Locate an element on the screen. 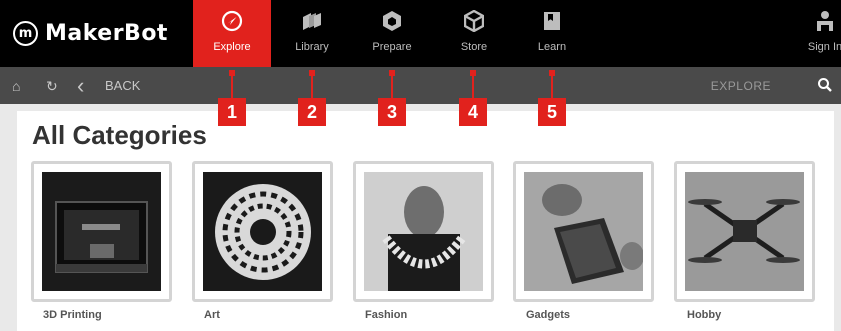  section-label: EXPLORE is located at coordinates (740, 86).